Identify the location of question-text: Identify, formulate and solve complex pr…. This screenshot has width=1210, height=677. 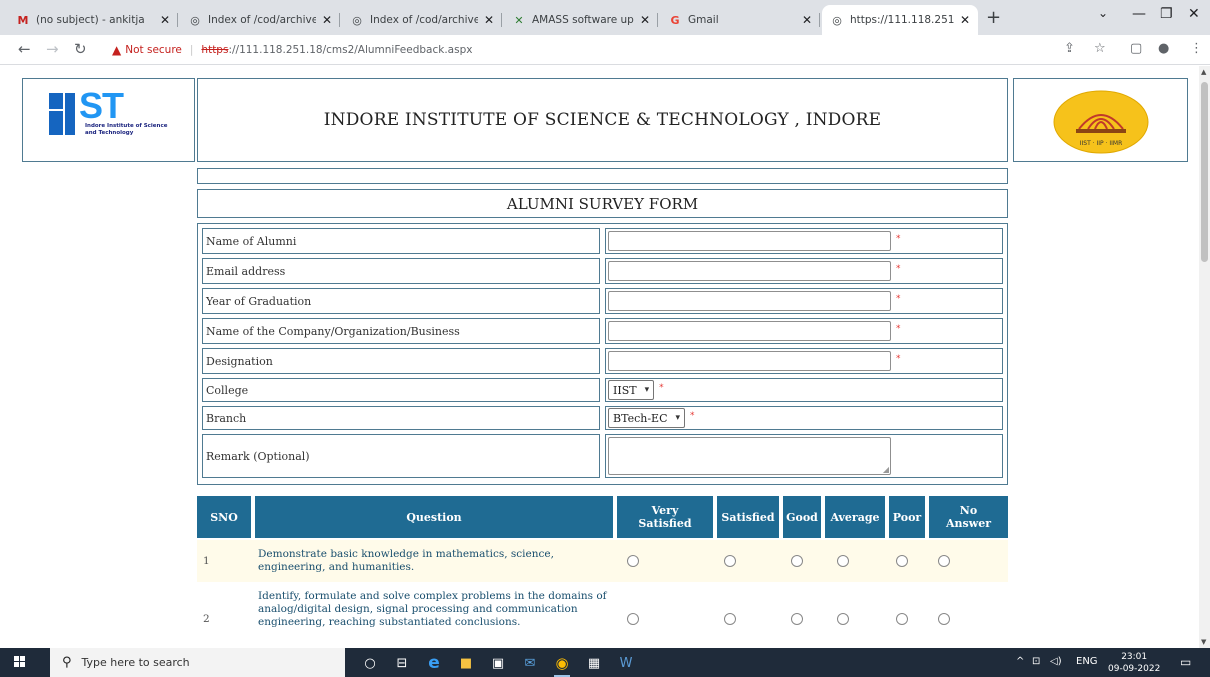
(432, 609).